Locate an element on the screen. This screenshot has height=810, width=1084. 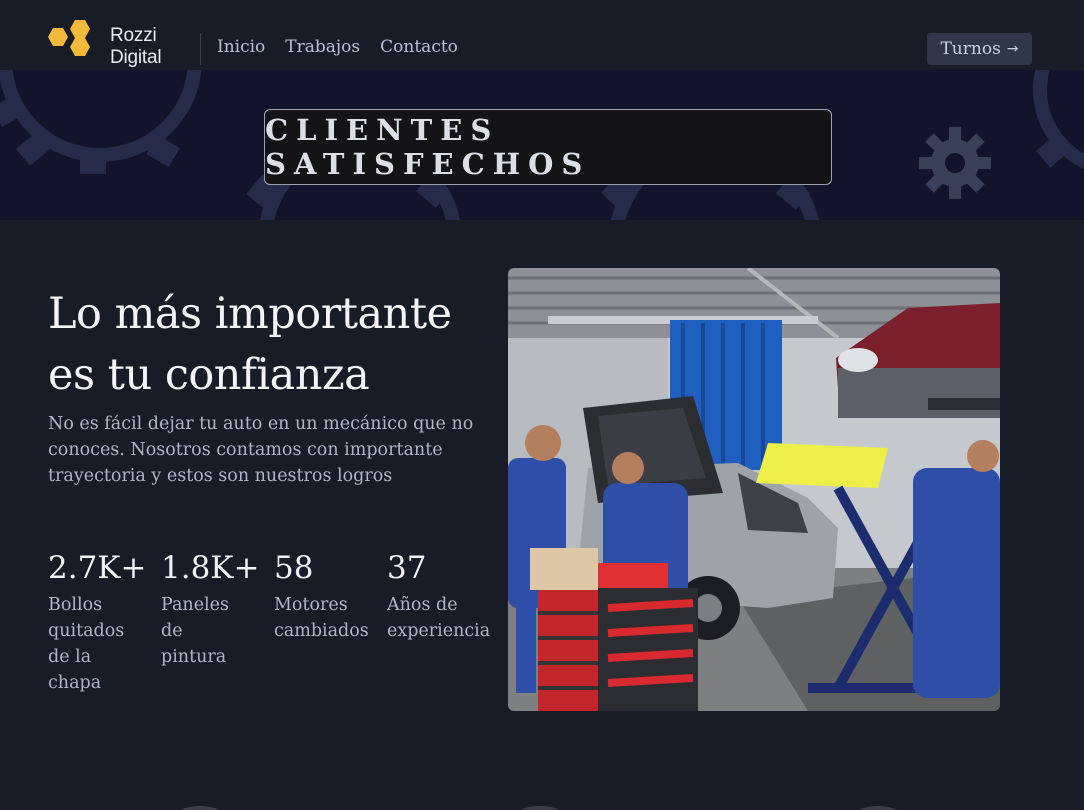
brand-name: Rozzi Digital is located at coordinates (136, 47).